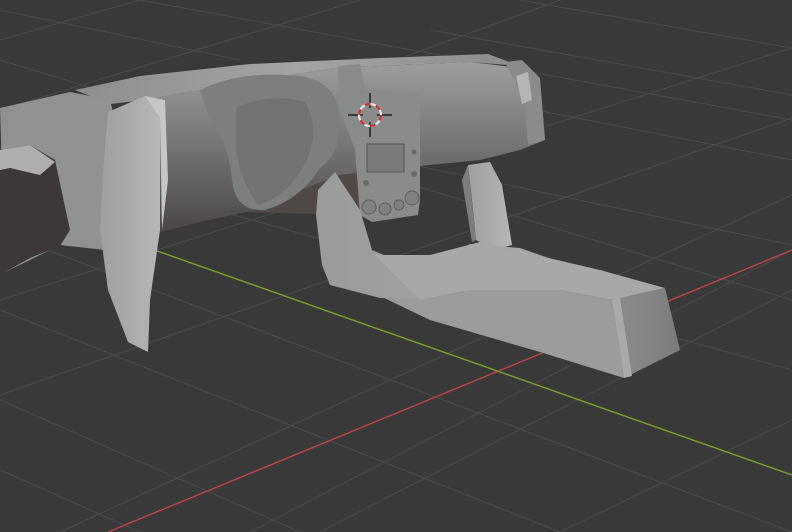 Image resolution: width=792 pixels, height=532 pixels. What do you see at coordinates (502, 334) in the screenshot?
I see `center-console-side` at bounding box center [502, 334].